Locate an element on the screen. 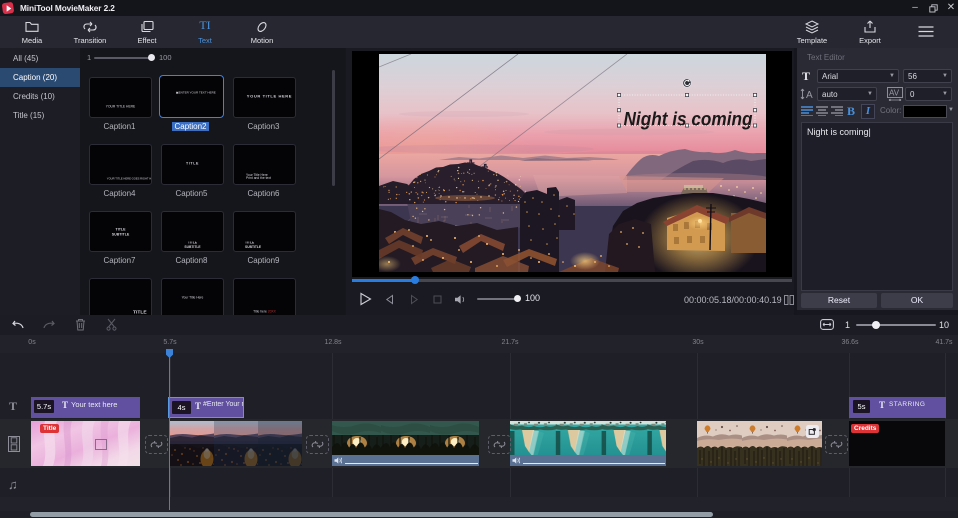  svg-text: A is located at coordinates (809, 95).